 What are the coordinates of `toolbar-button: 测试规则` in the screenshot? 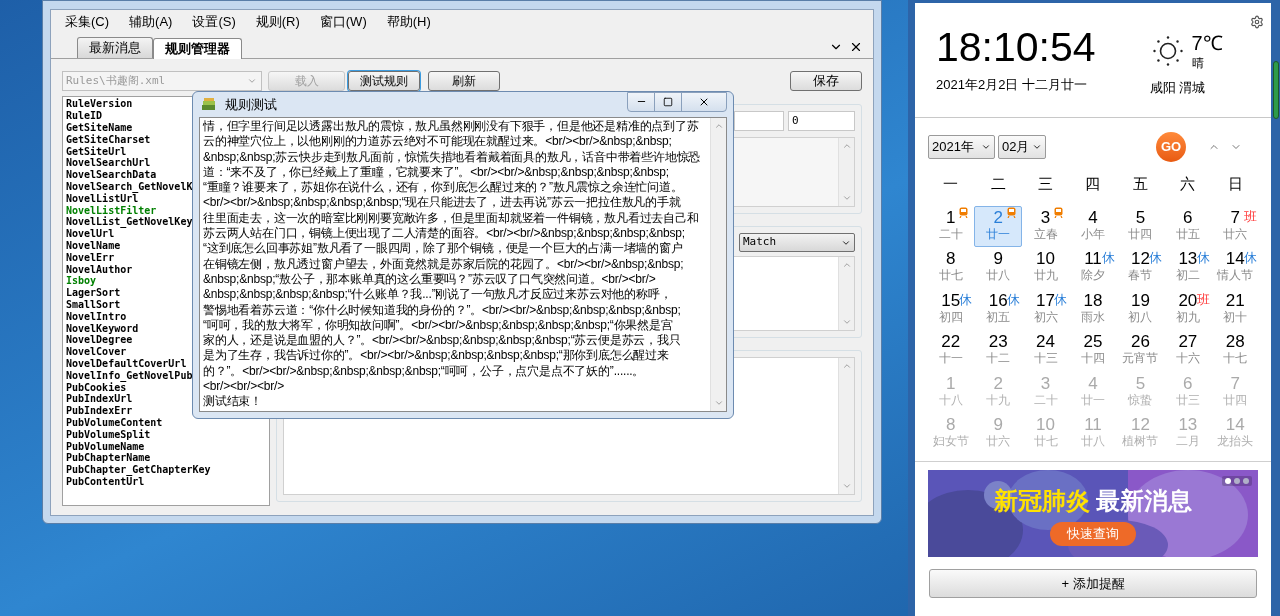 It's located at (384, 81).